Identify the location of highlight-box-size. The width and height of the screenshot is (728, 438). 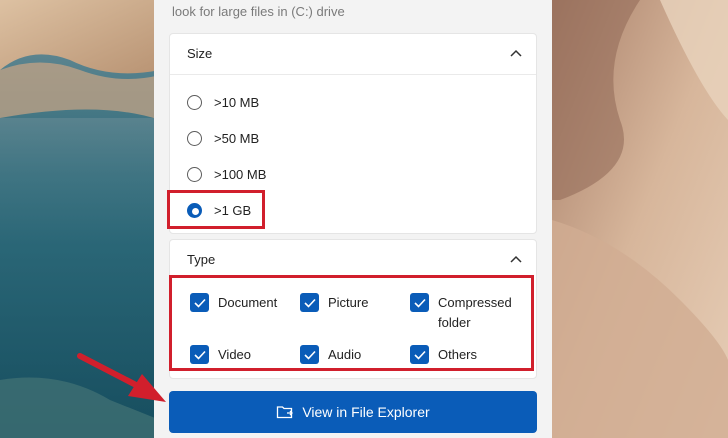
(216, 209).